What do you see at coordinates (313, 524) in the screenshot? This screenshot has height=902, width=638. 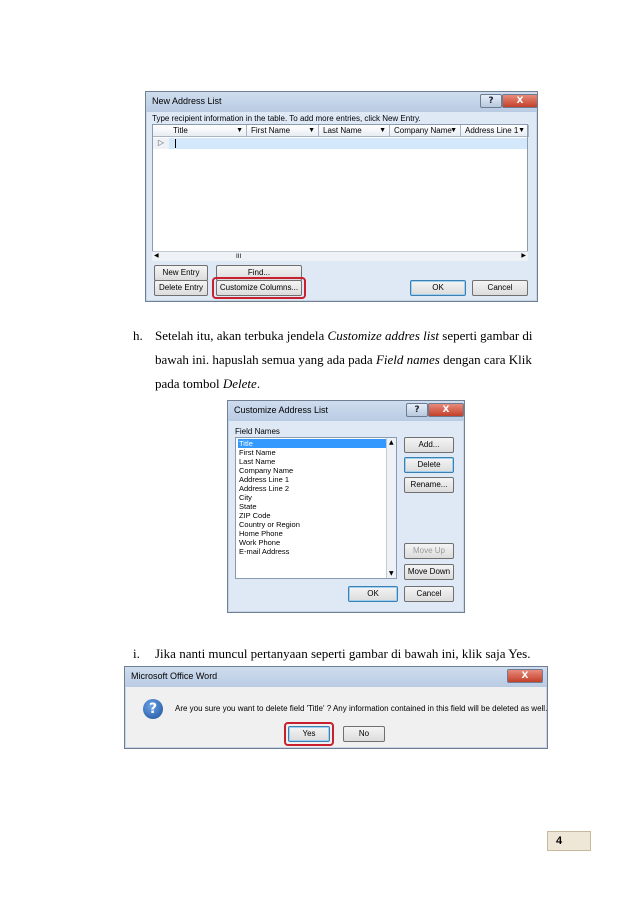 I see `list-item: Country or Region` at bounding box center [313, 524].